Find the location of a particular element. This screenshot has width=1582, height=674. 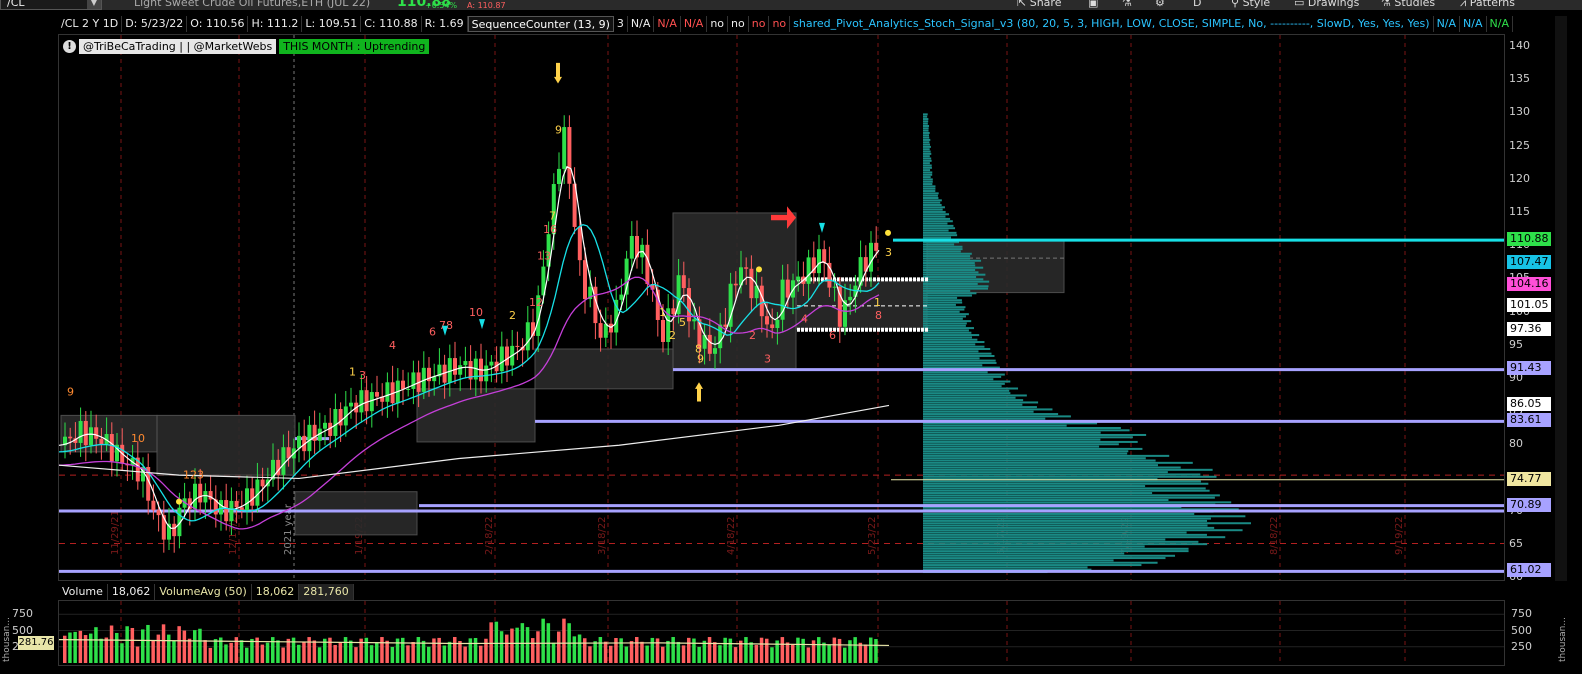

study-flag: N/A is located at coordinates (667, 24).